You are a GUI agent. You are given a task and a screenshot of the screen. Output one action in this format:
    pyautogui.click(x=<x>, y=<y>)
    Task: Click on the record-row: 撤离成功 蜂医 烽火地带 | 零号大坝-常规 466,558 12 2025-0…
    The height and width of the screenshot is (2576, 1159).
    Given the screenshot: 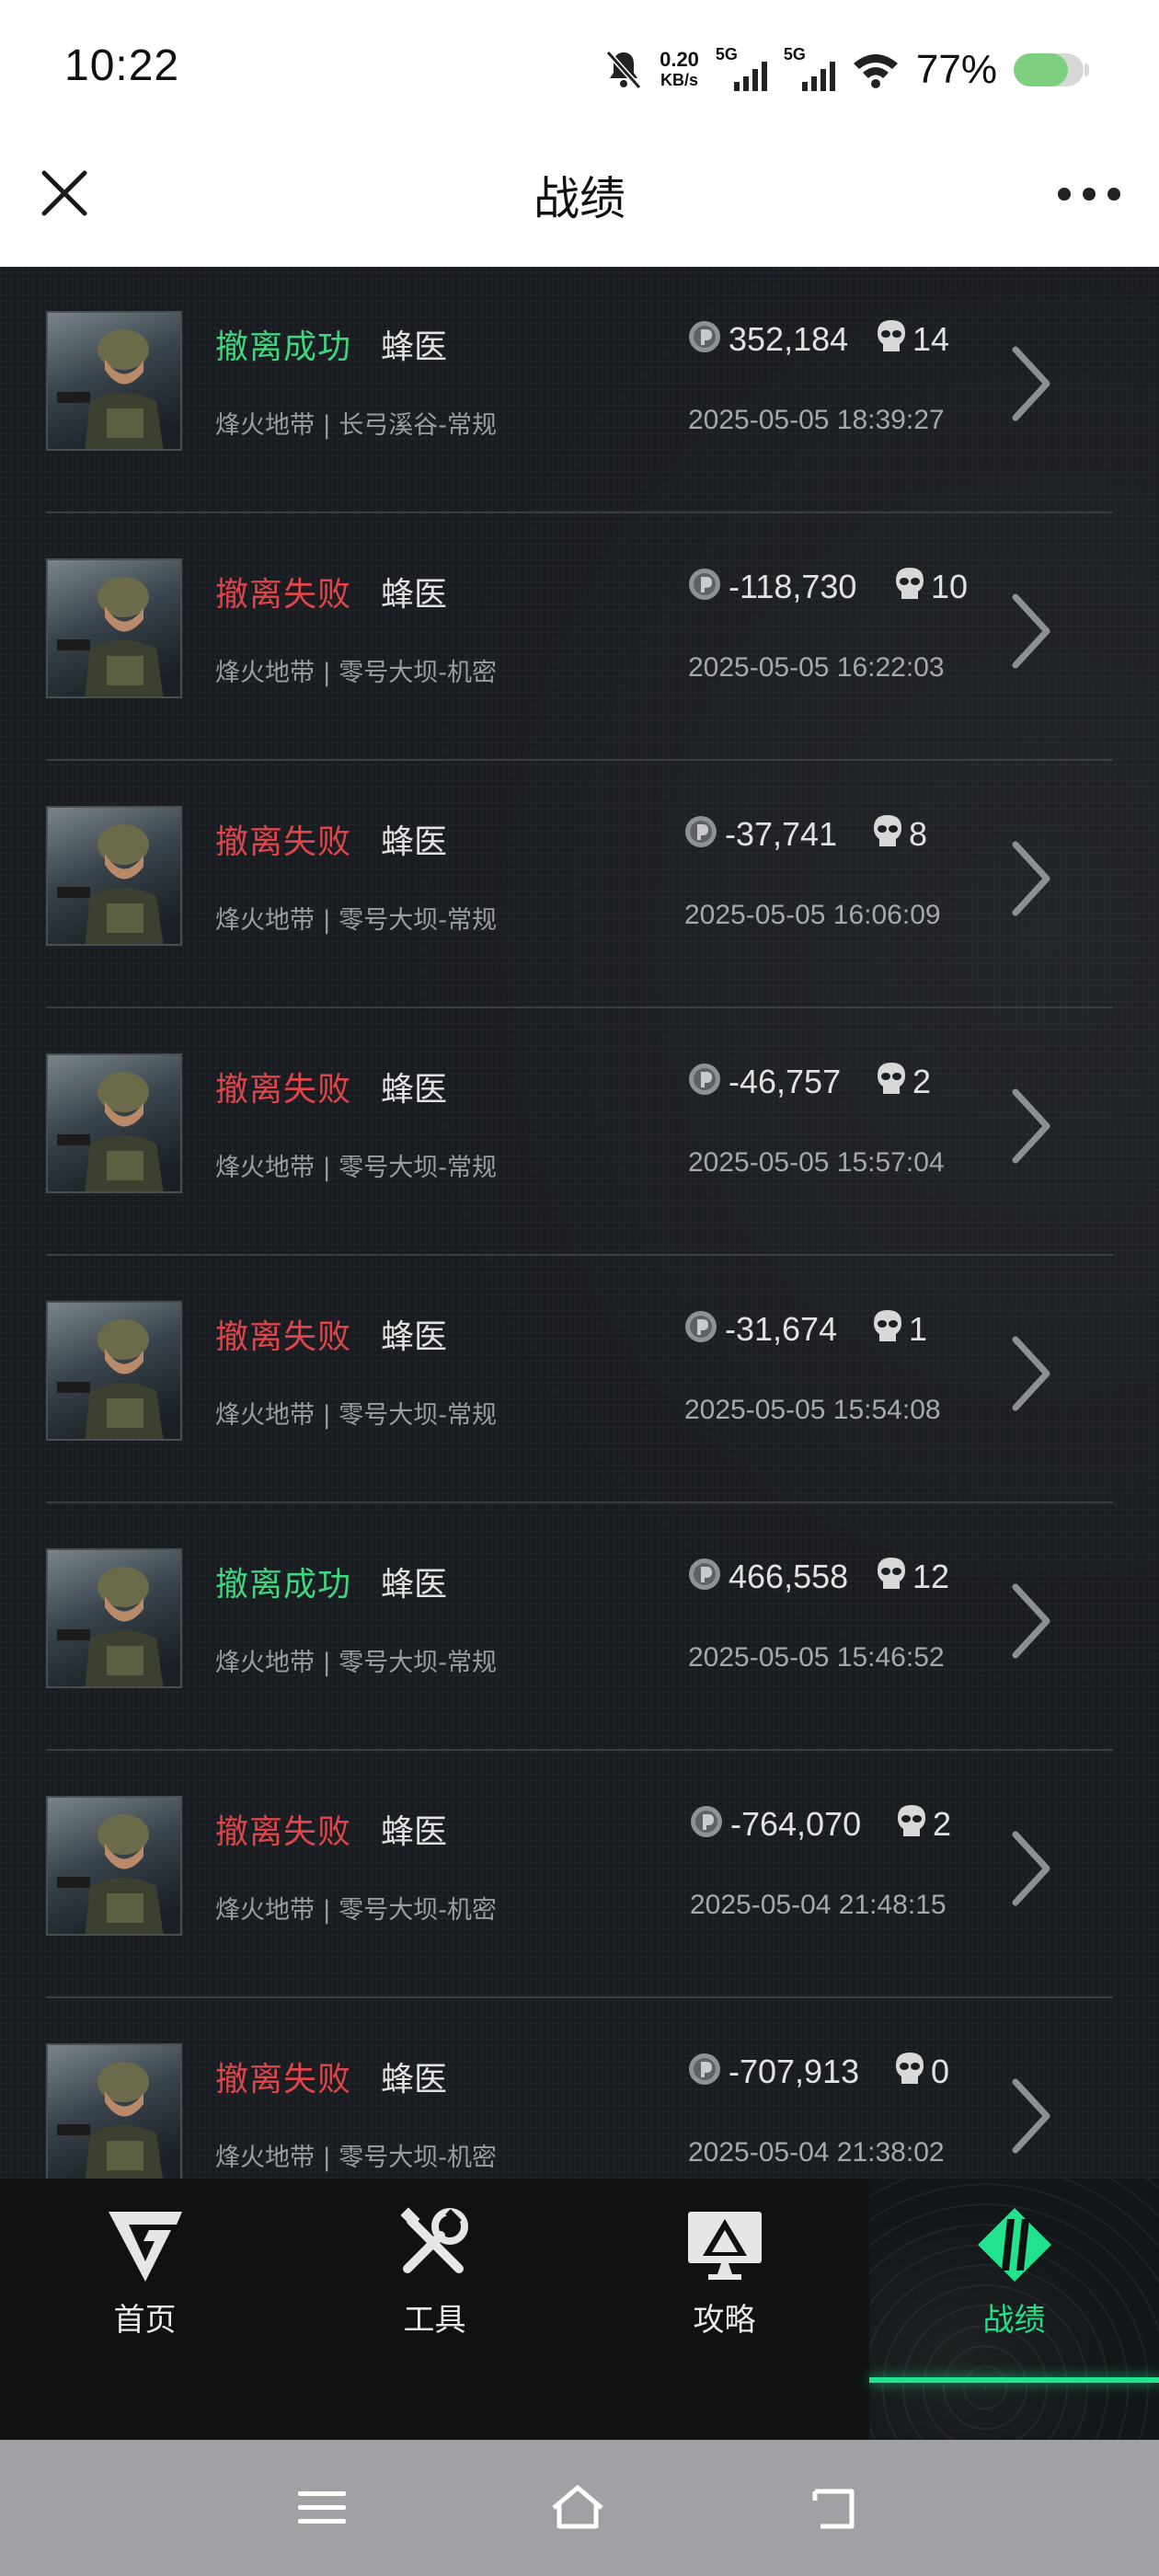 What is the action you would take?
    pyautogui.click(x=579, y=1627)
    